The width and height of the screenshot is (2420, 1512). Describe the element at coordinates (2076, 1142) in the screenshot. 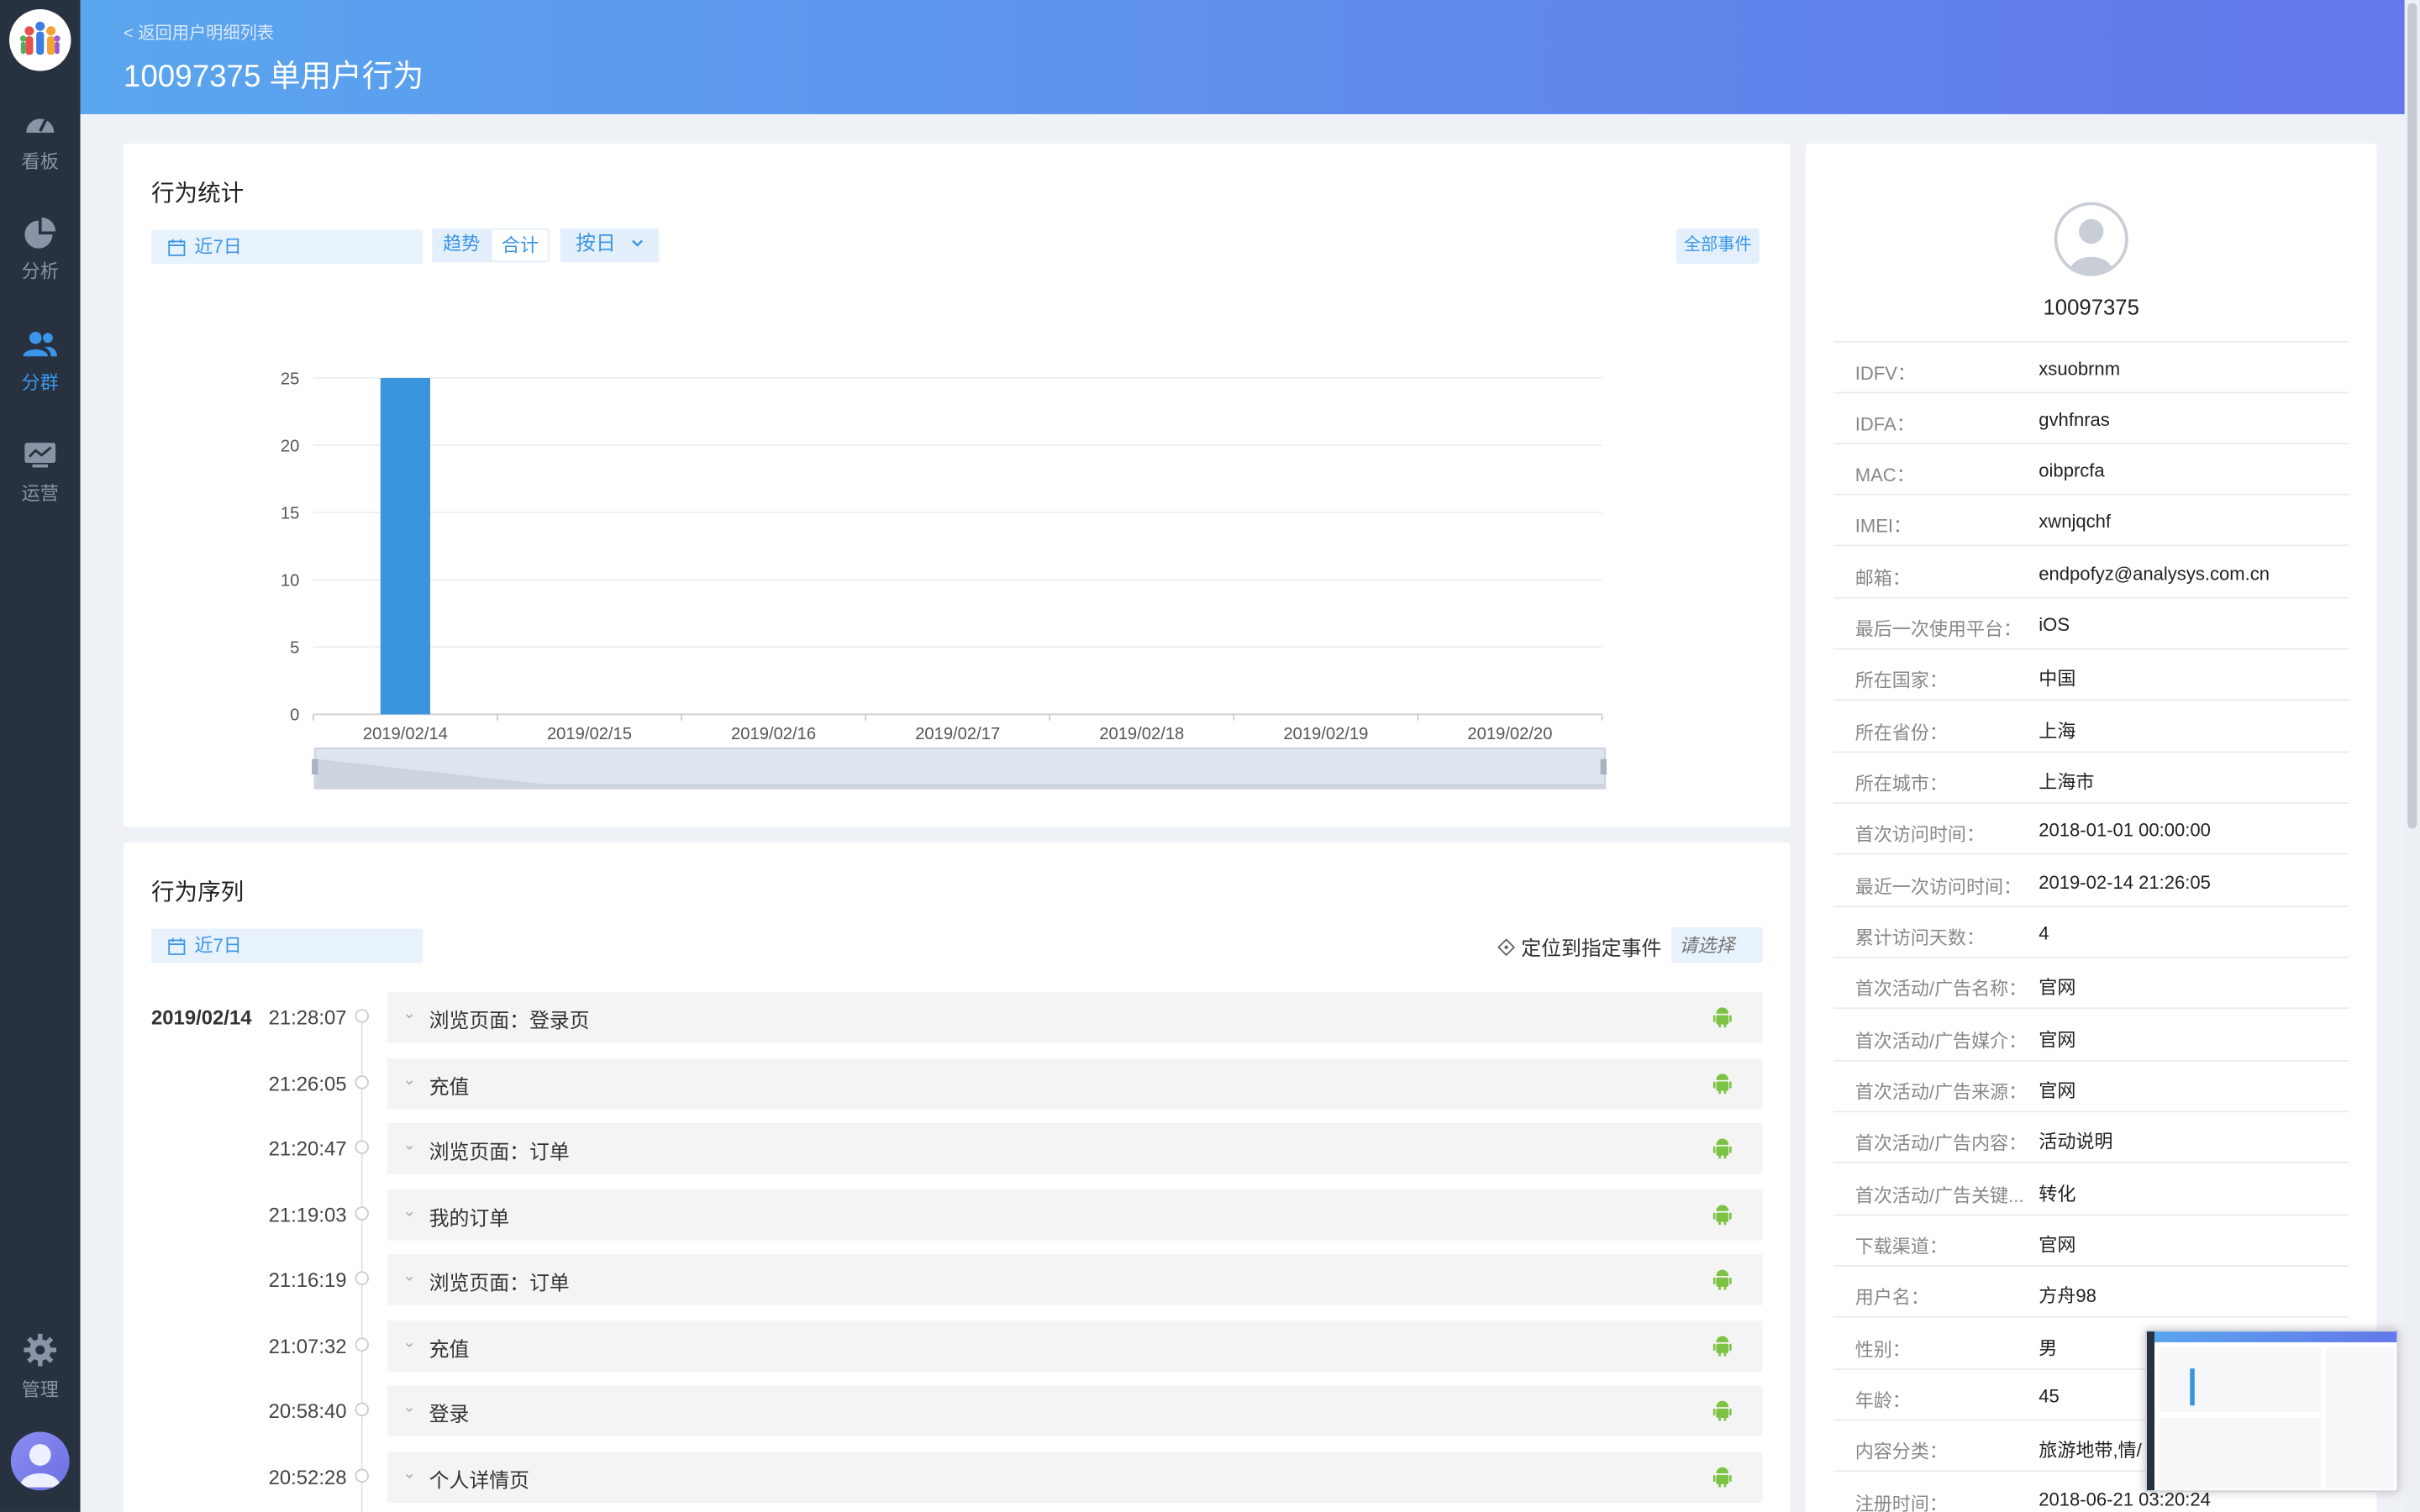

I see `field-value: 活动说明` at that location.